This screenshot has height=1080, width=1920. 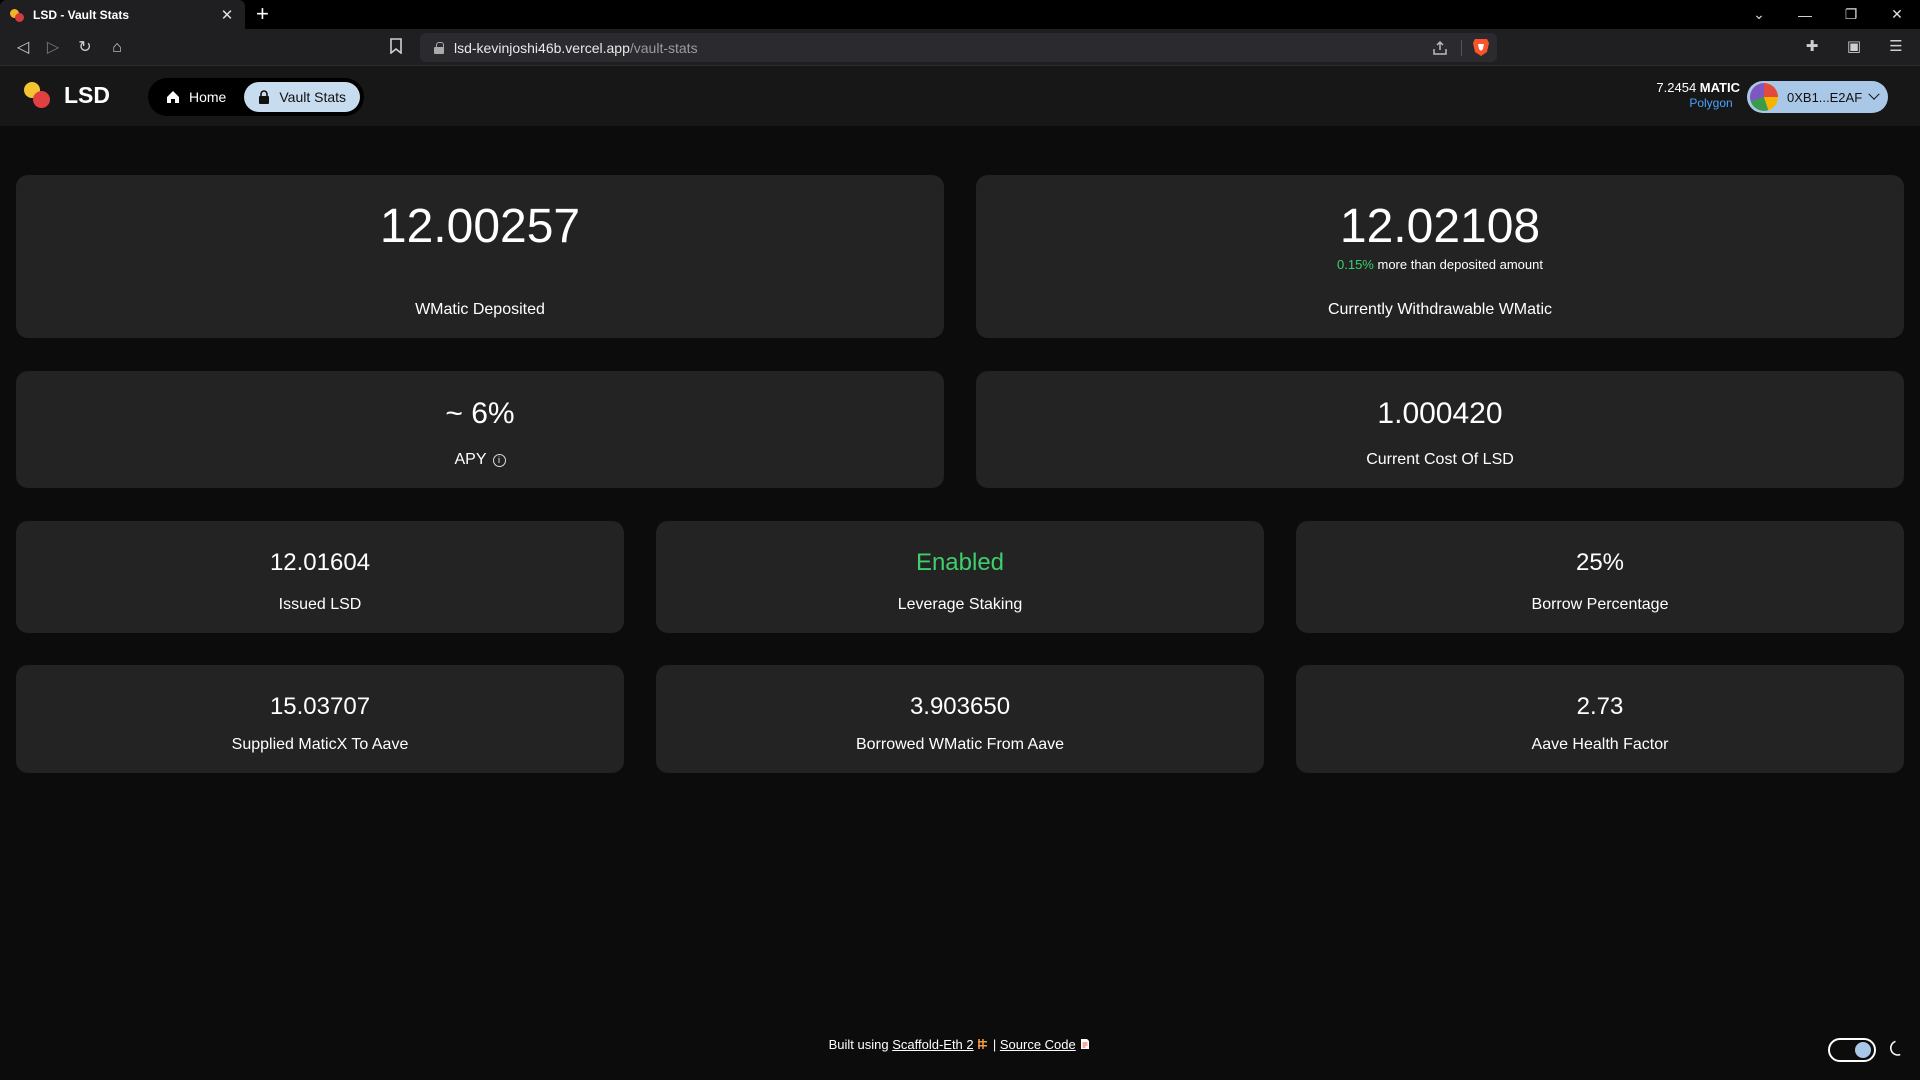 I want to click on wmatic-deposited-value: 12.00257, so click(x=480, y=226).